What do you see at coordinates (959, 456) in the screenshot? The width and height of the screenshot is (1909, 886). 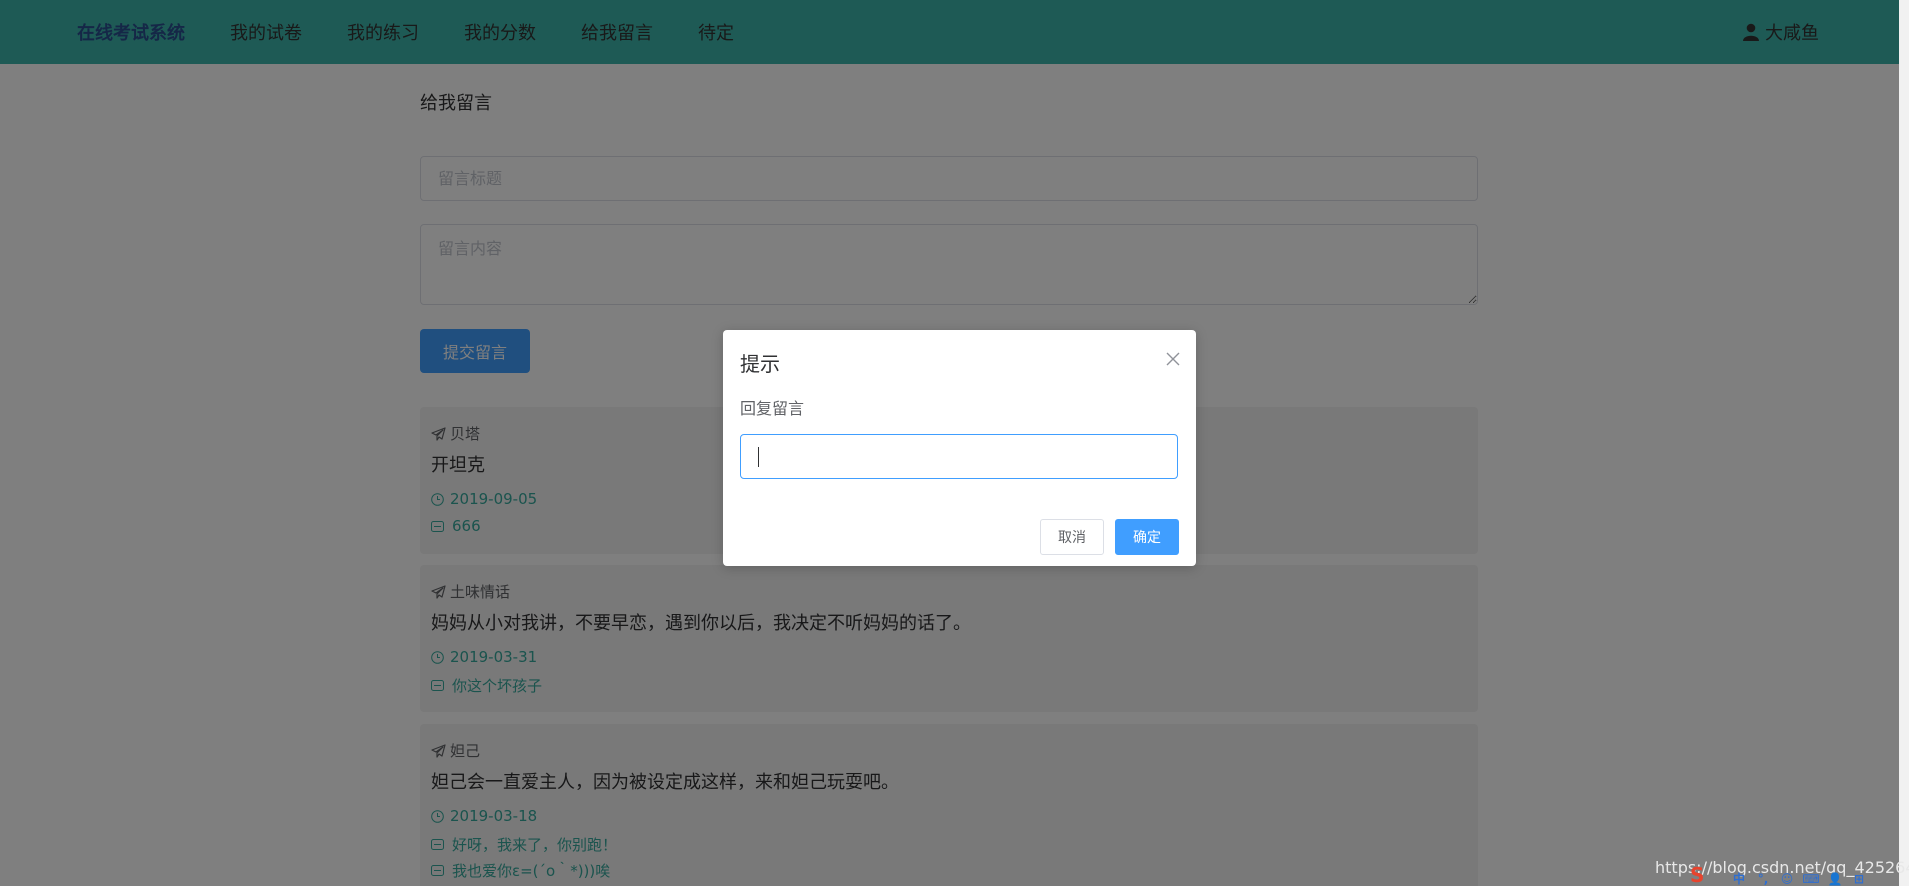 I see `reply-input` at bounding box center [959, 456].